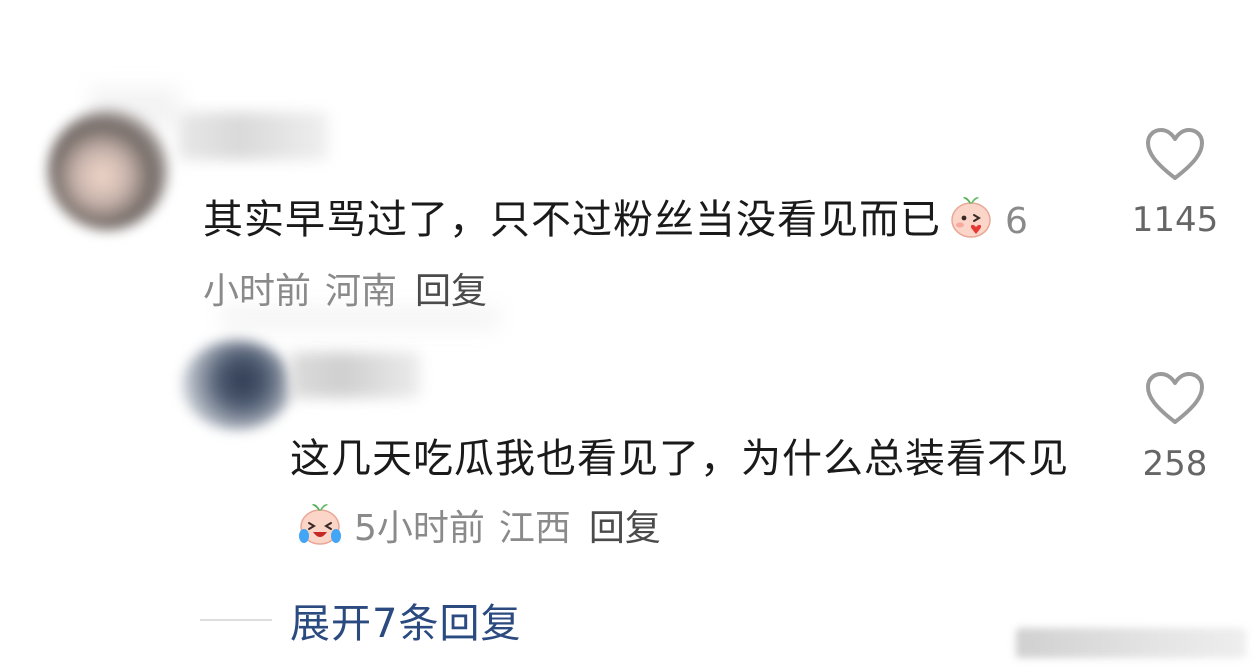 This screenshot has height=672, width=1260. I want to click on reply-body: 这几天吃瓜我也看见了，为什么总装看不见 5小时前 江西 回复, so click(700, 494).